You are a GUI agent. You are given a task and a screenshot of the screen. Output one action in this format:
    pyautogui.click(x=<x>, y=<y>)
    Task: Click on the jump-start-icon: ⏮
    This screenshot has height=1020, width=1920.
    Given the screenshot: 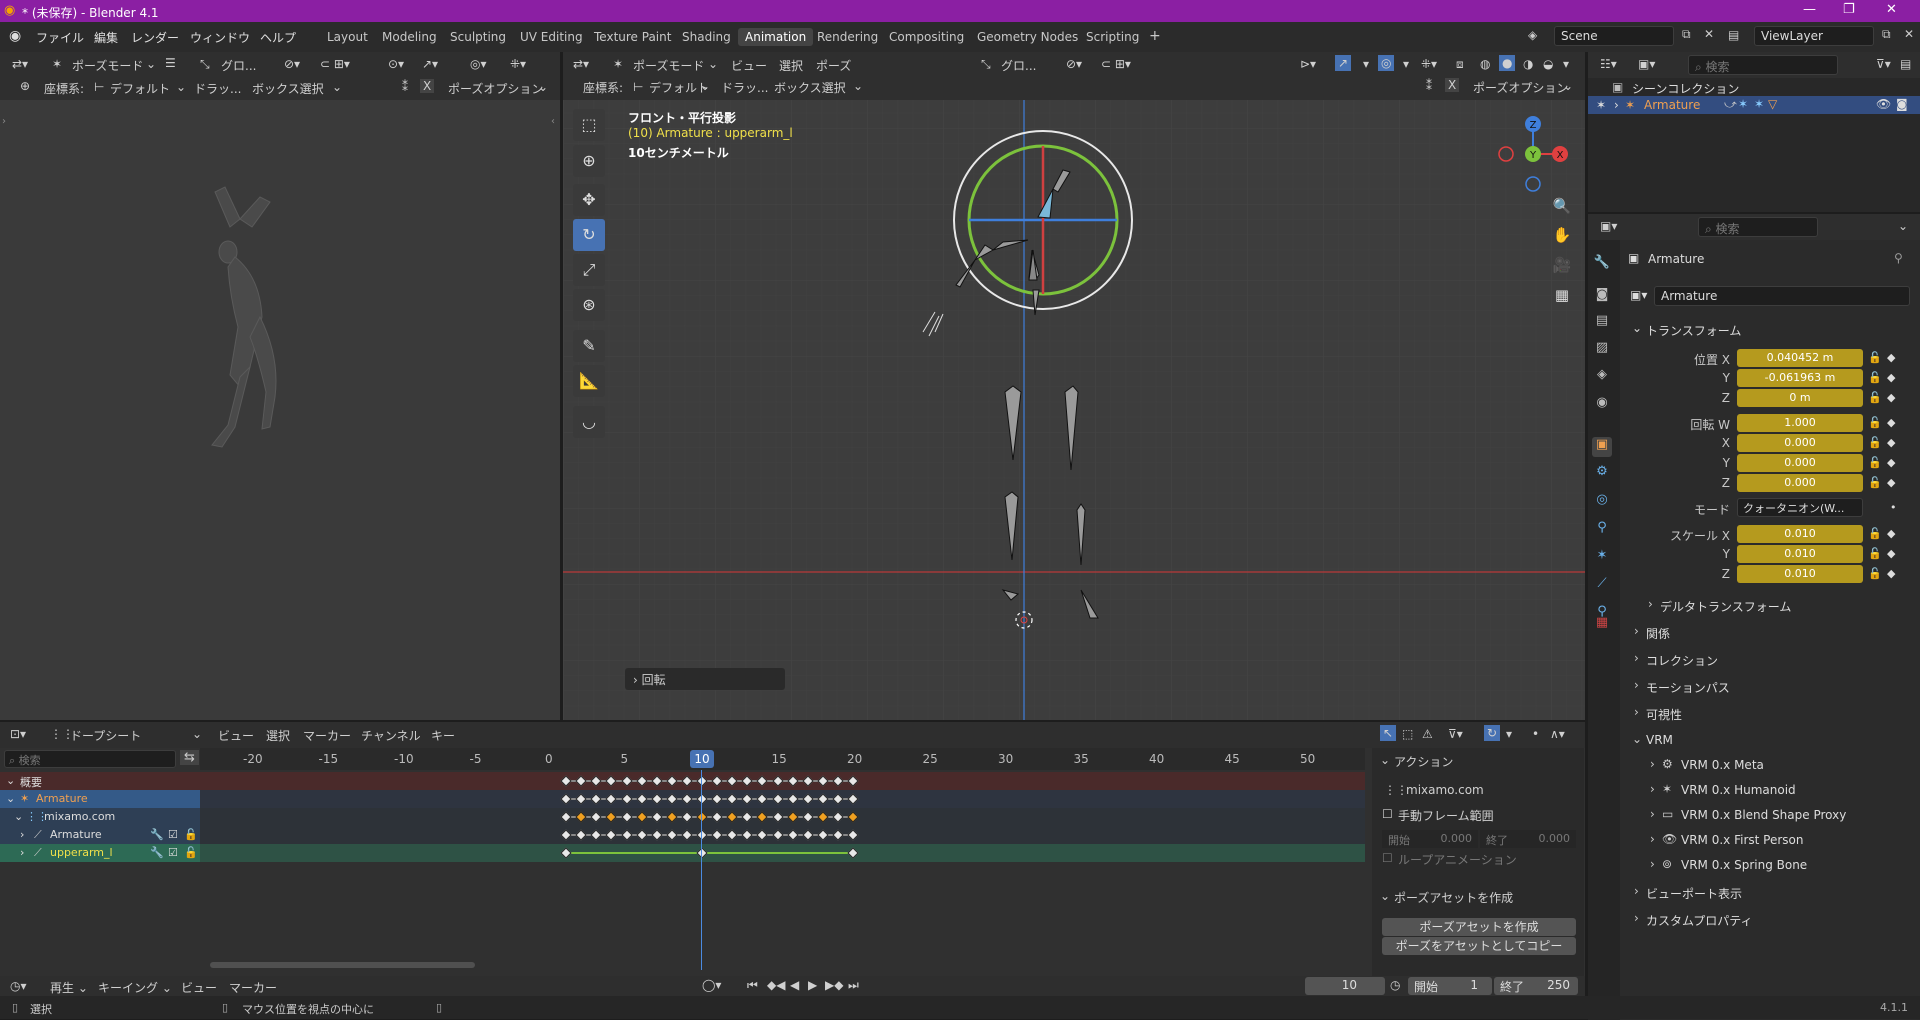 What is the action you would take?
    pyautogui.click(x=752, y=985)
    